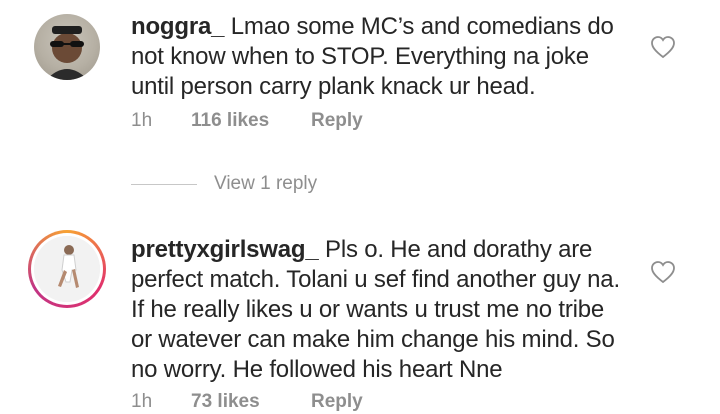 The height and width of the screenshot is (414, 720). I want to click on comment-likes: 73 likes, so click(251, 402).